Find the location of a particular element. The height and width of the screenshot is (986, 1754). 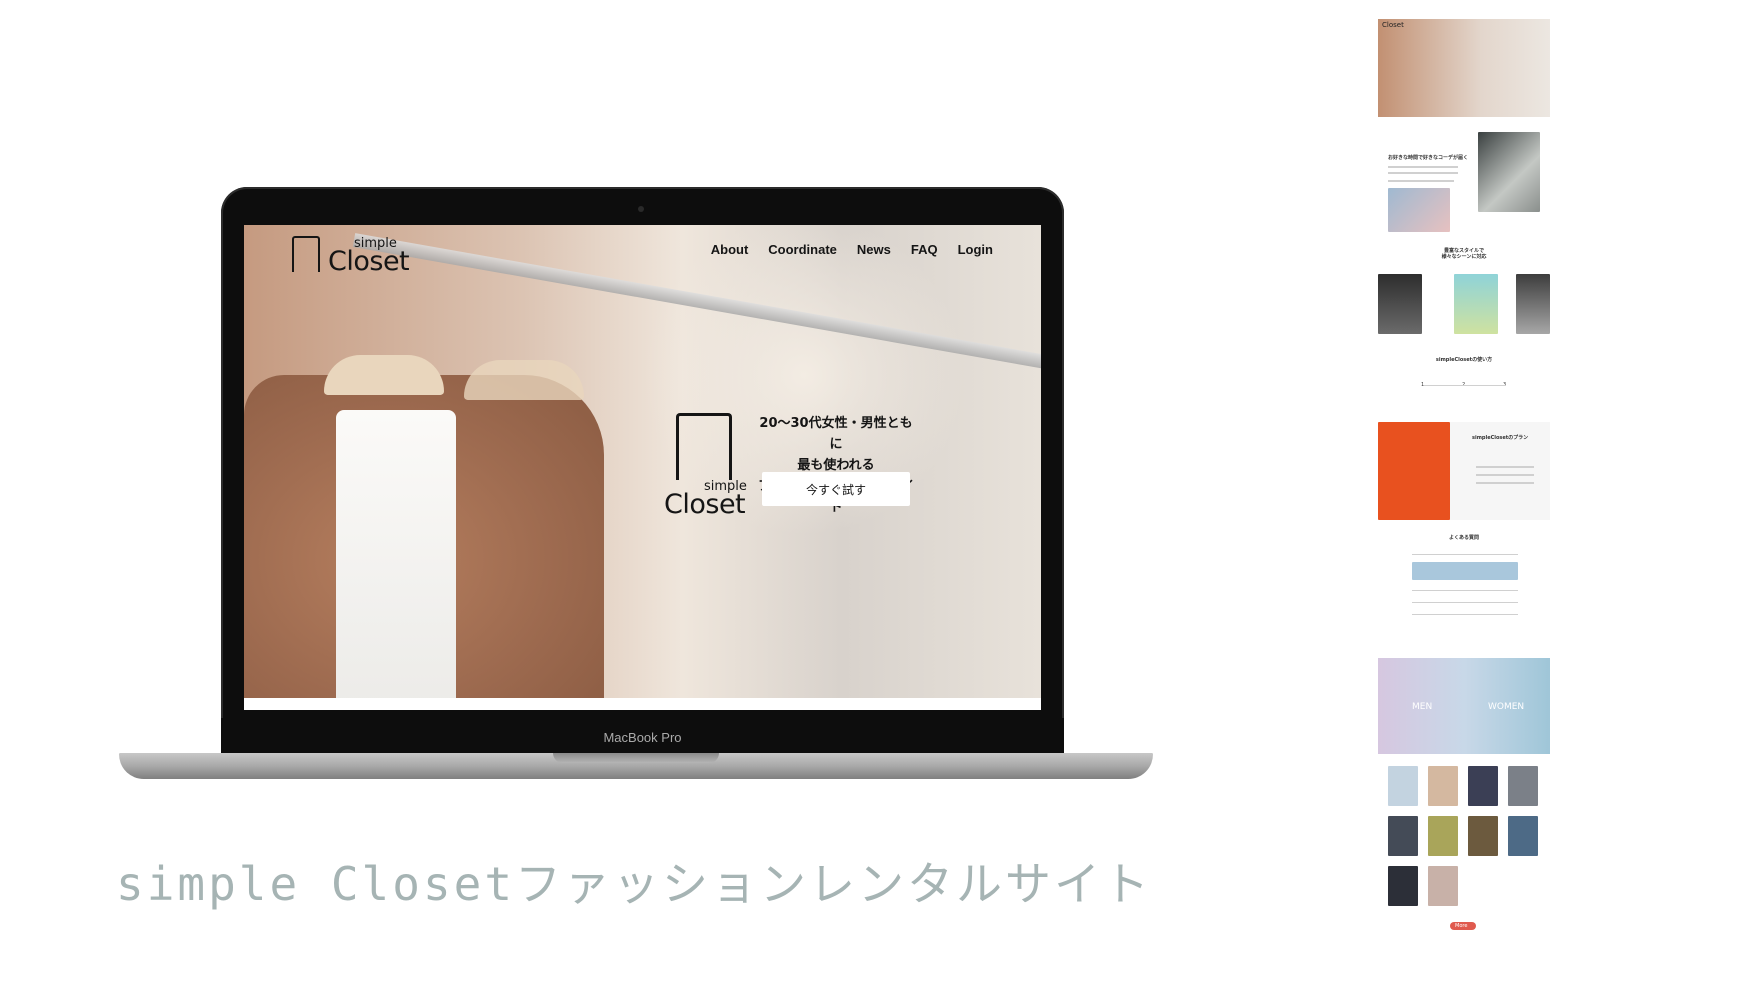

preview-style-title: 豊富なスタイルで 様々なシーンに対応 is located at coordinates (1464, 254).